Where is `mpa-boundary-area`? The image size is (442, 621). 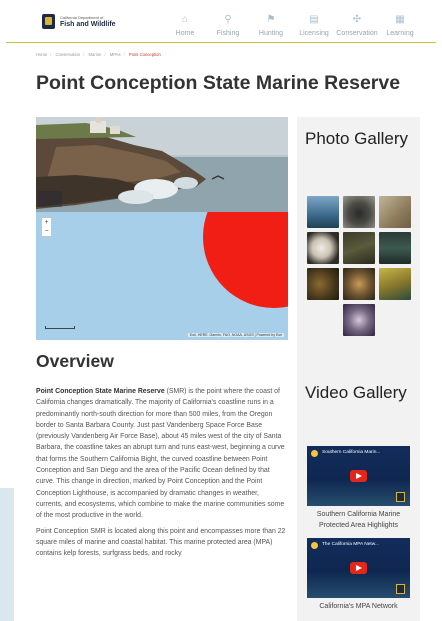 mpa-boundary-area is located at coordinates (245, 260).